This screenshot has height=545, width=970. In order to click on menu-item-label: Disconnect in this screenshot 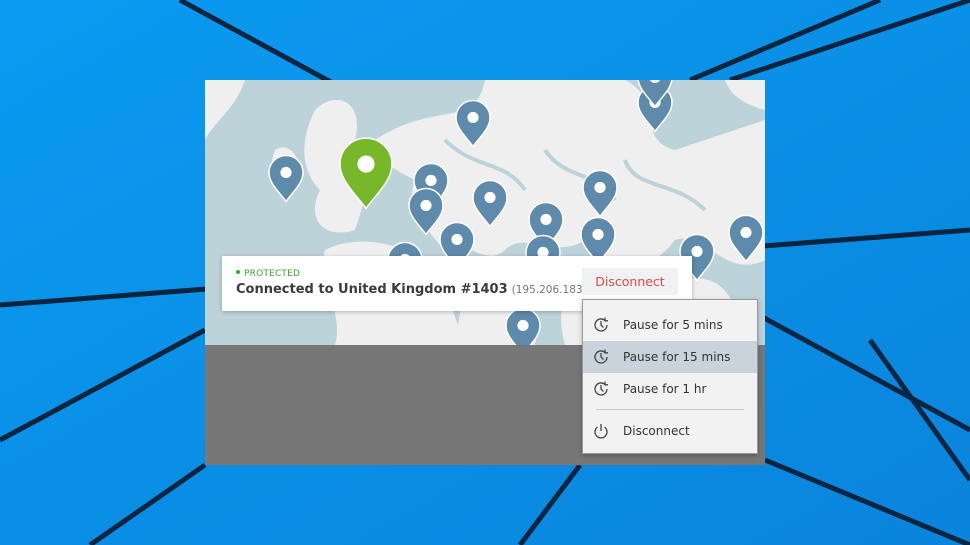, I will do `click(656, 431)`.